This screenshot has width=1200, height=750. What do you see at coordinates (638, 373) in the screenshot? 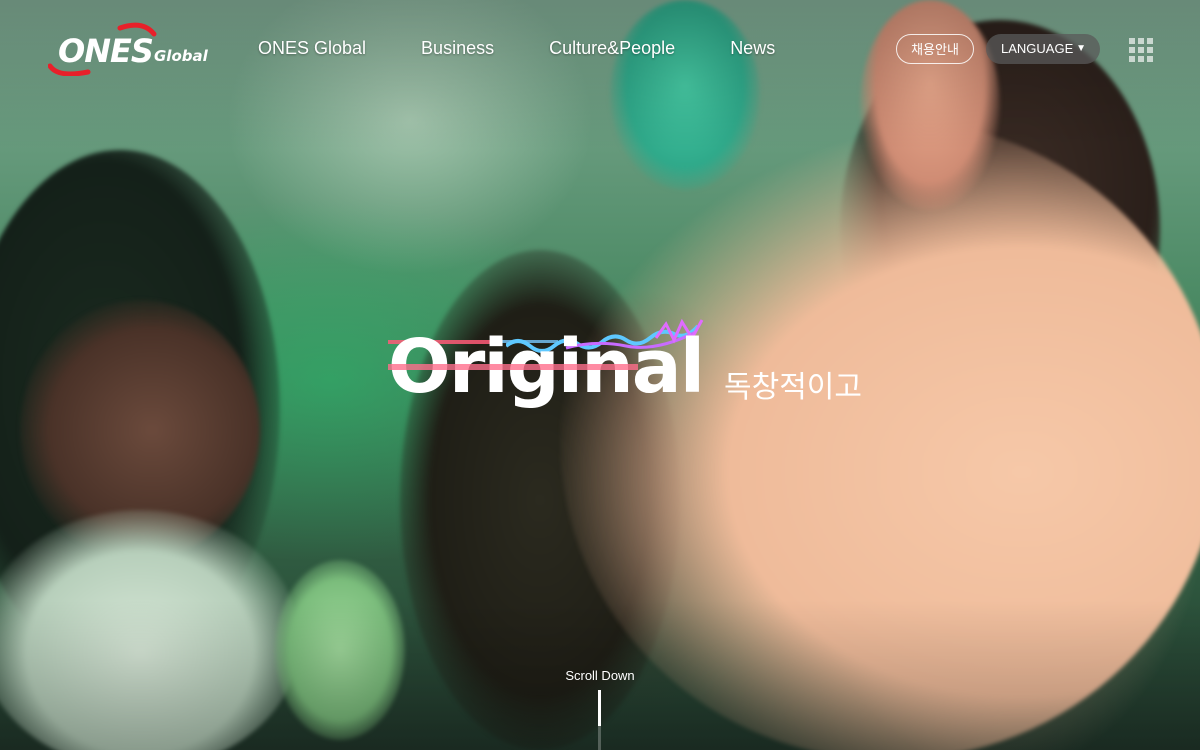
I see `hero-headline: Original 독창적이고` at bounding box center [638, 373].